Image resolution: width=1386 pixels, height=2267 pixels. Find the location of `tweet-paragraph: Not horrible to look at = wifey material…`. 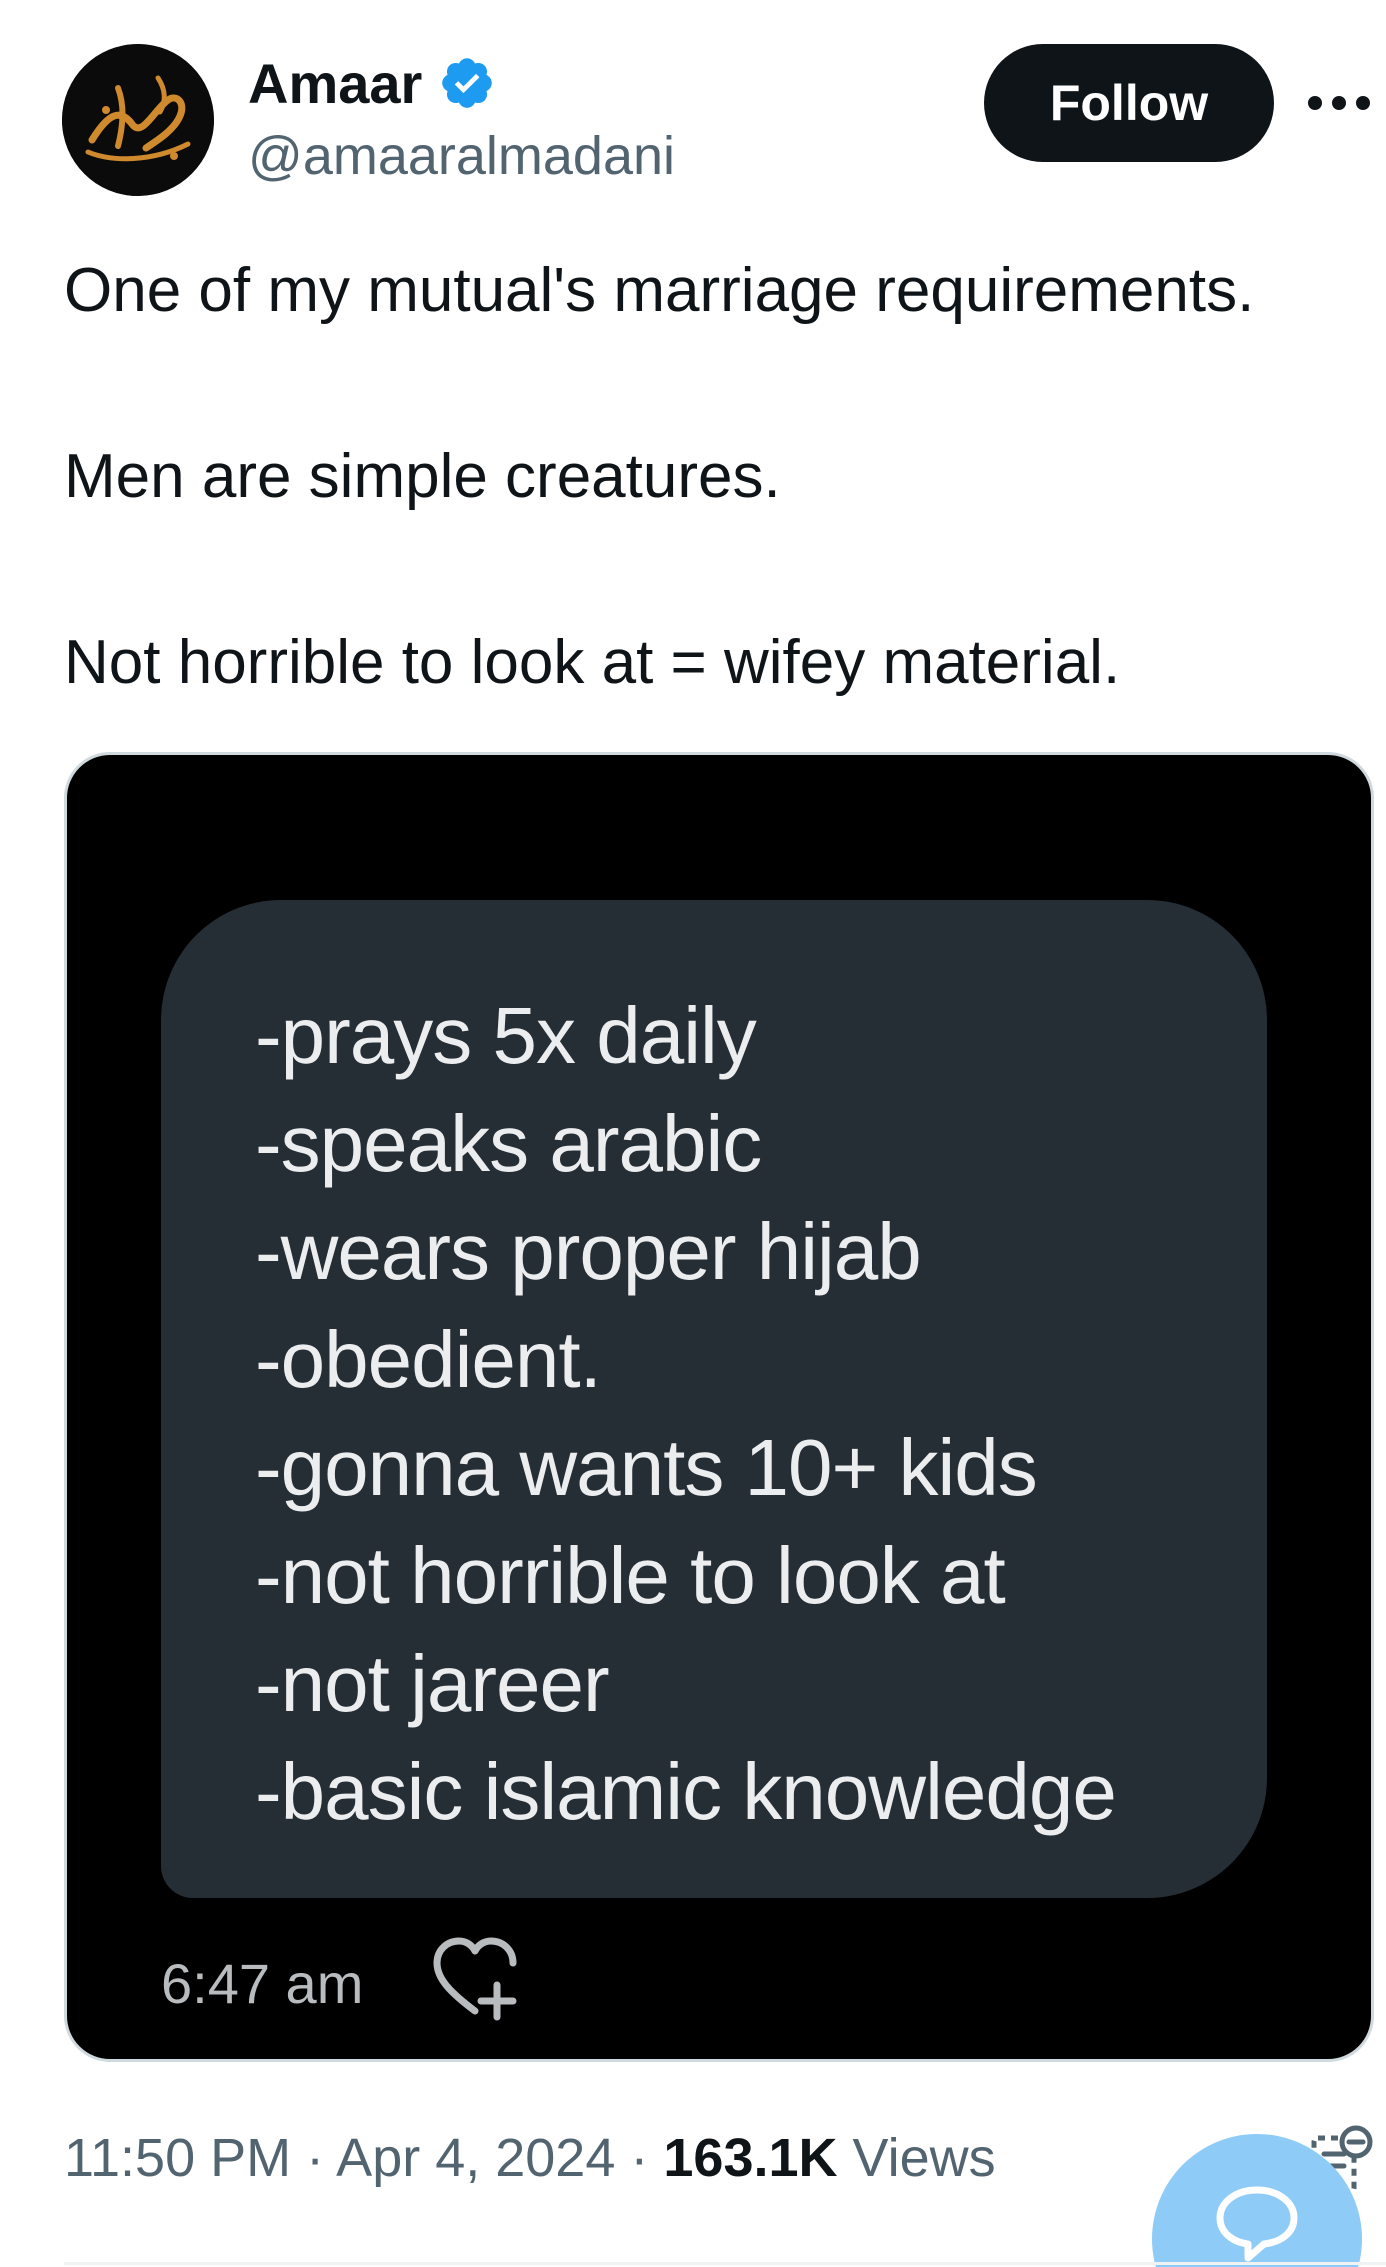

tweet-paragraph: Not horrible to look at = wifey material… is located at coordinates (592, 662).